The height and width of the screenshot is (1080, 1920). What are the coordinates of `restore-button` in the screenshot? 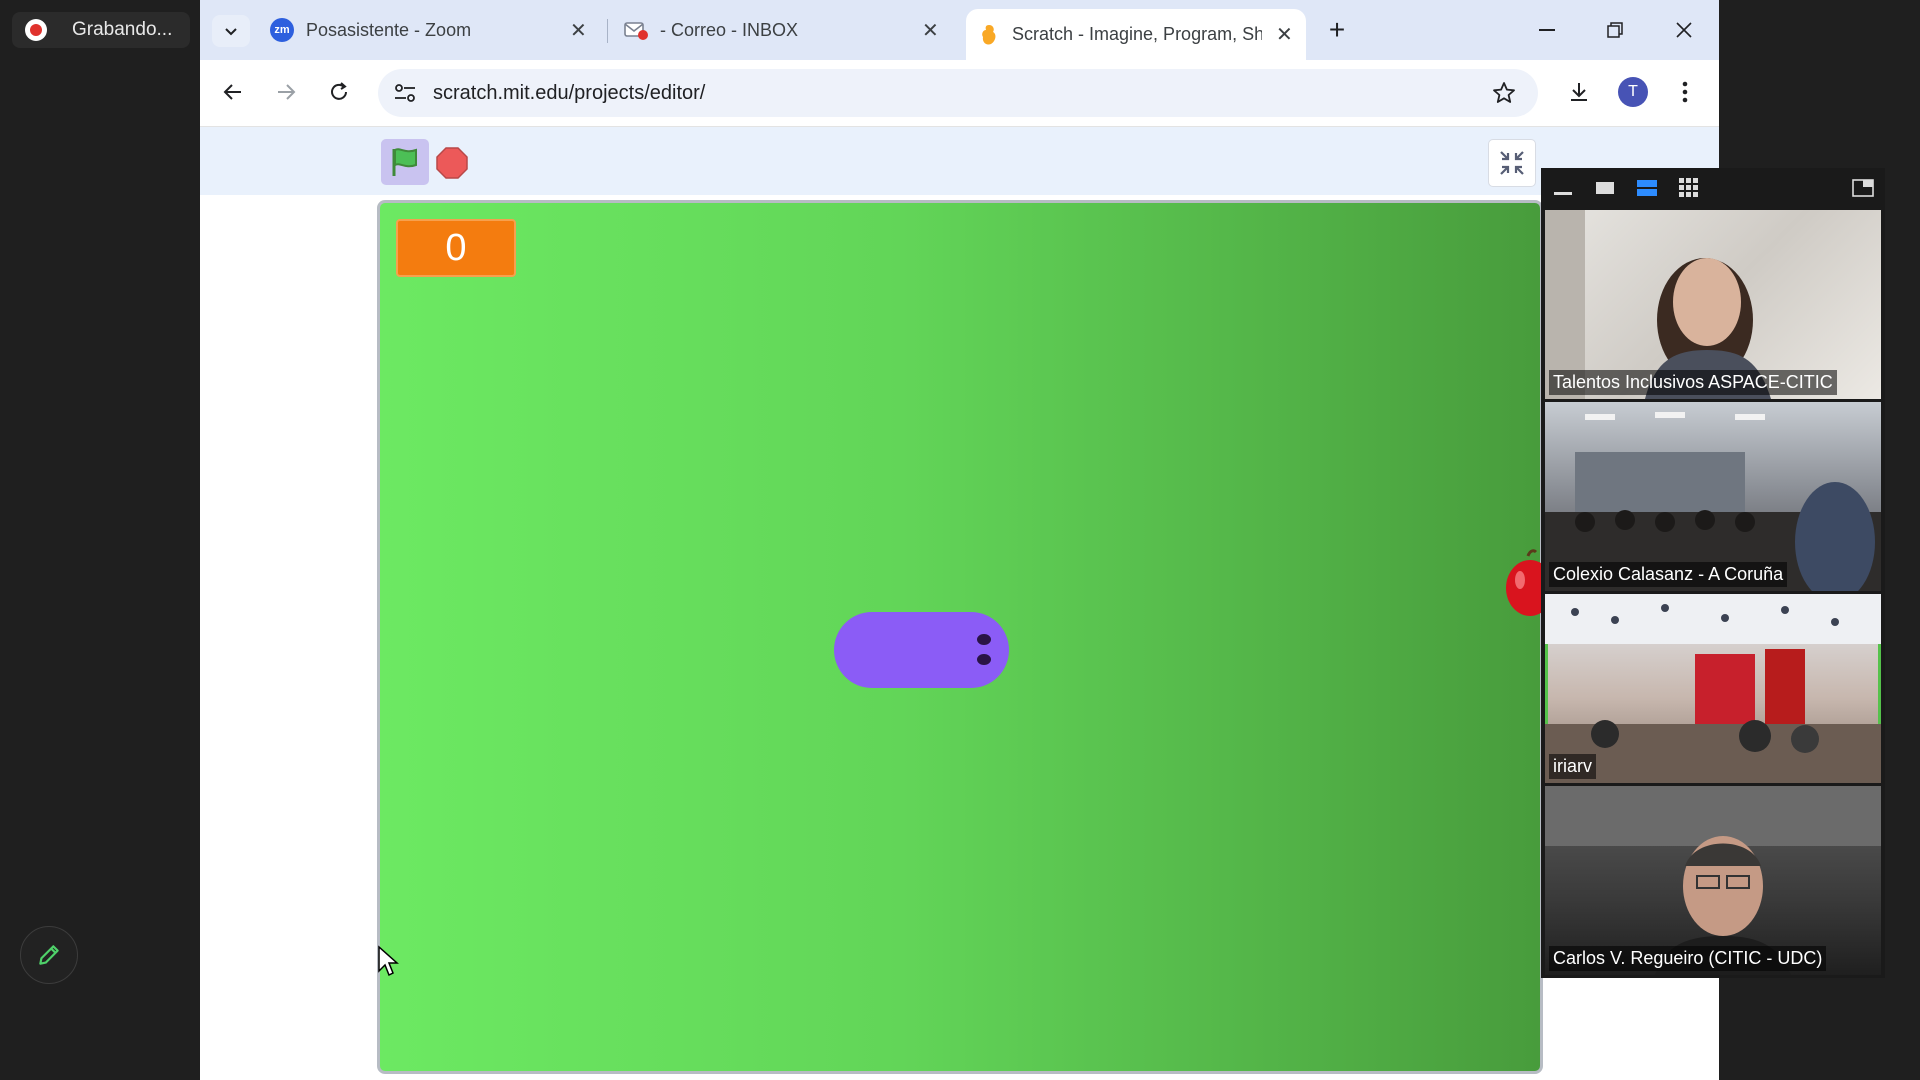 It's located at (1615, 30).